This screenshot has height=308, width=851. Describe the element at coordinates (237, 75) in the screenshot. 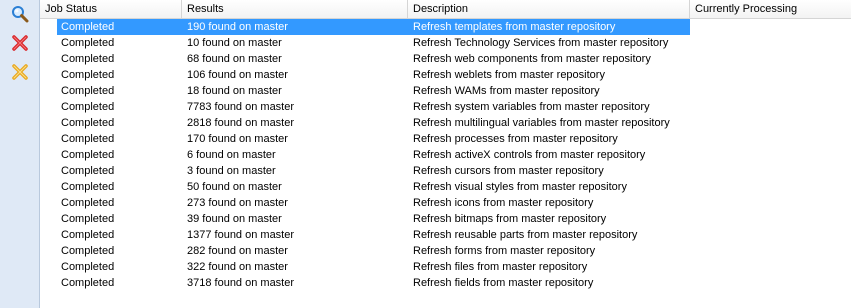

I see `results-cell: 106 found on master` at that location.